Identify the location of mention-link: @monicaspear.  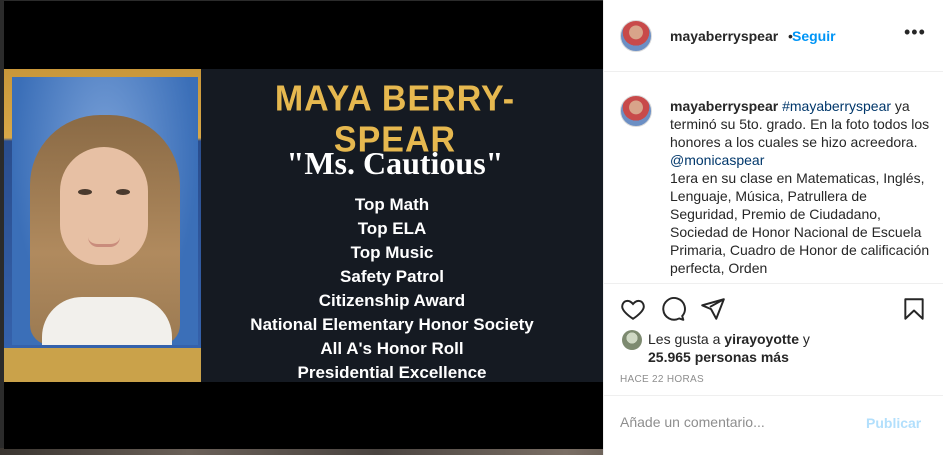
(717, 160).